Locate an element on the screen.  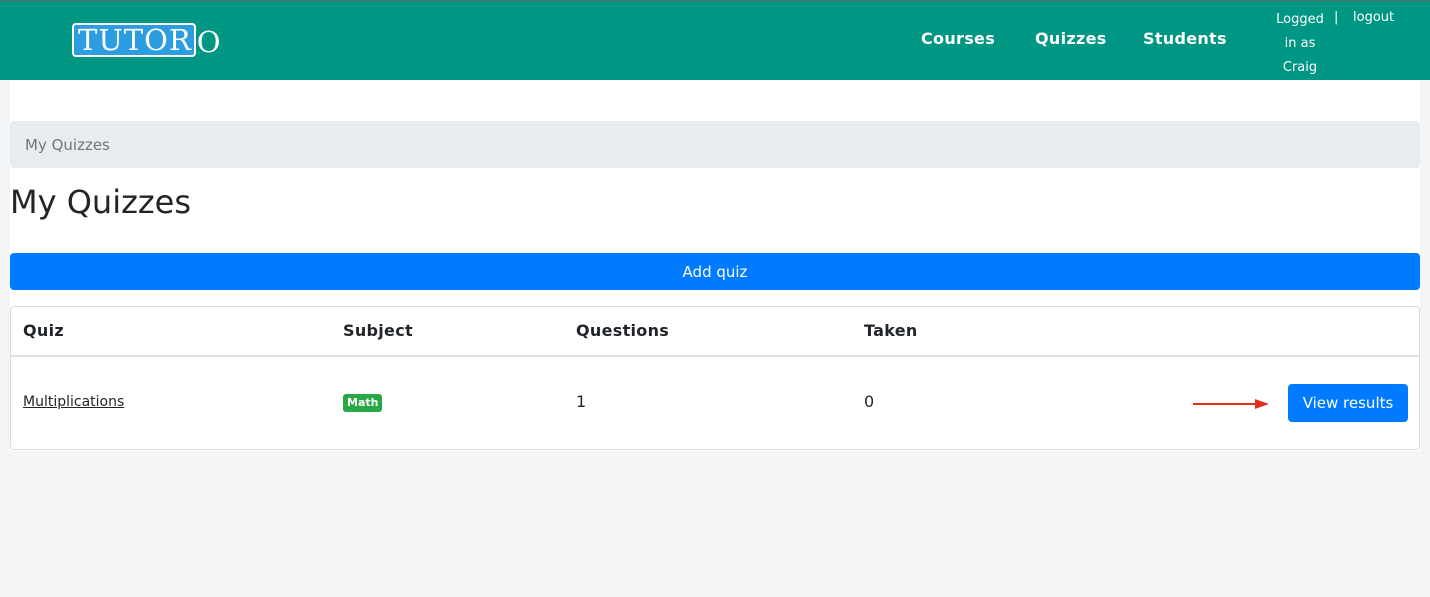
logo-boxed-text: TUTOR is located at coordinates (134, 40).